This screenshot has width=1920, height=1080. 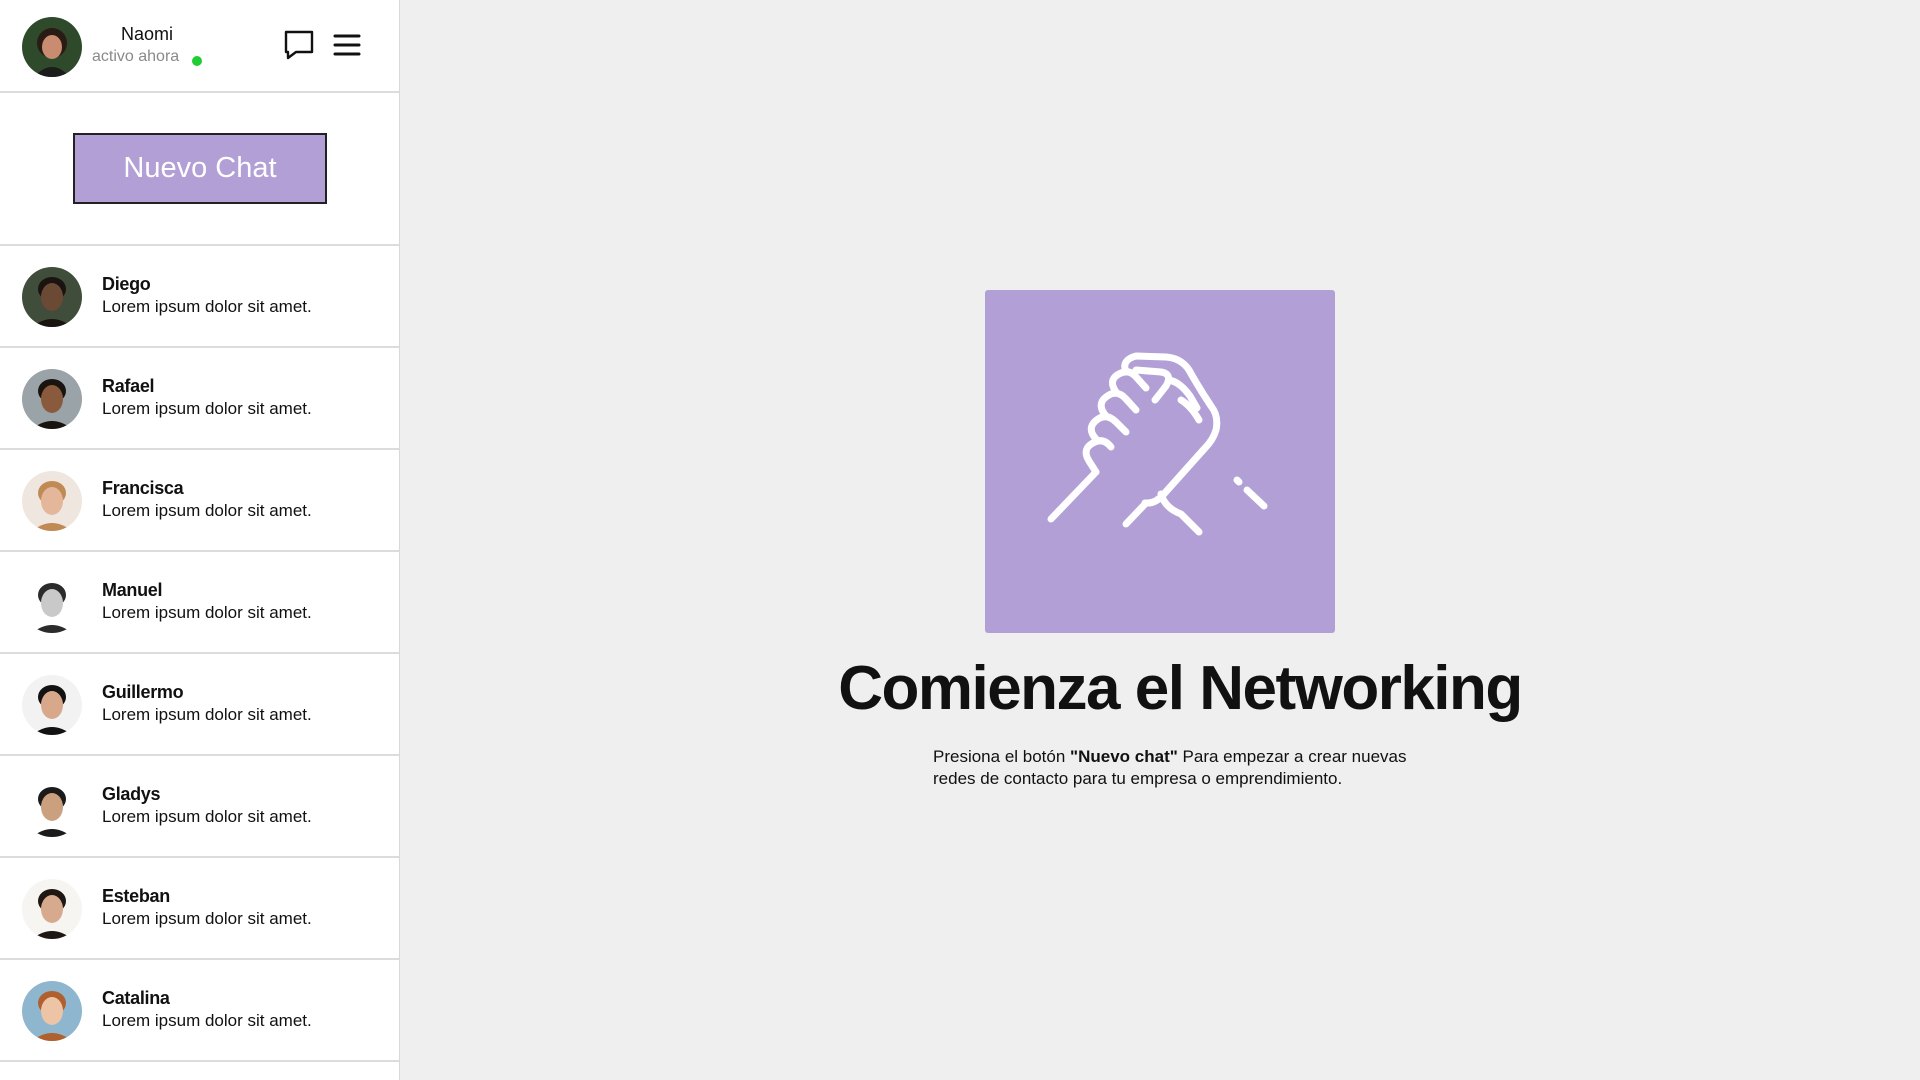 I want to click on contact-name: Francisca, so click(x=143, y=488).